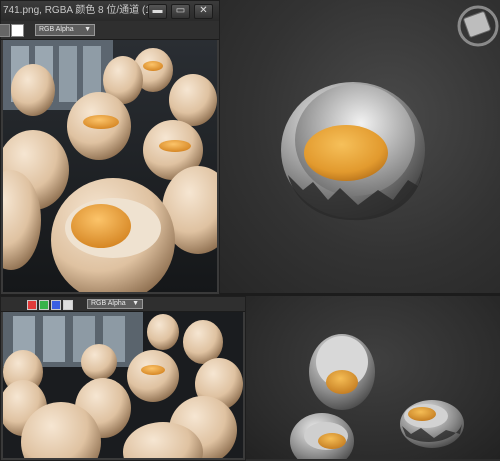 Image resolution: width=500 pixels, height=461 pixels. What do you see at coordinates (203, 11) in the screenshot?
I see `close-button: ✕` at bounding box center [203, 11].